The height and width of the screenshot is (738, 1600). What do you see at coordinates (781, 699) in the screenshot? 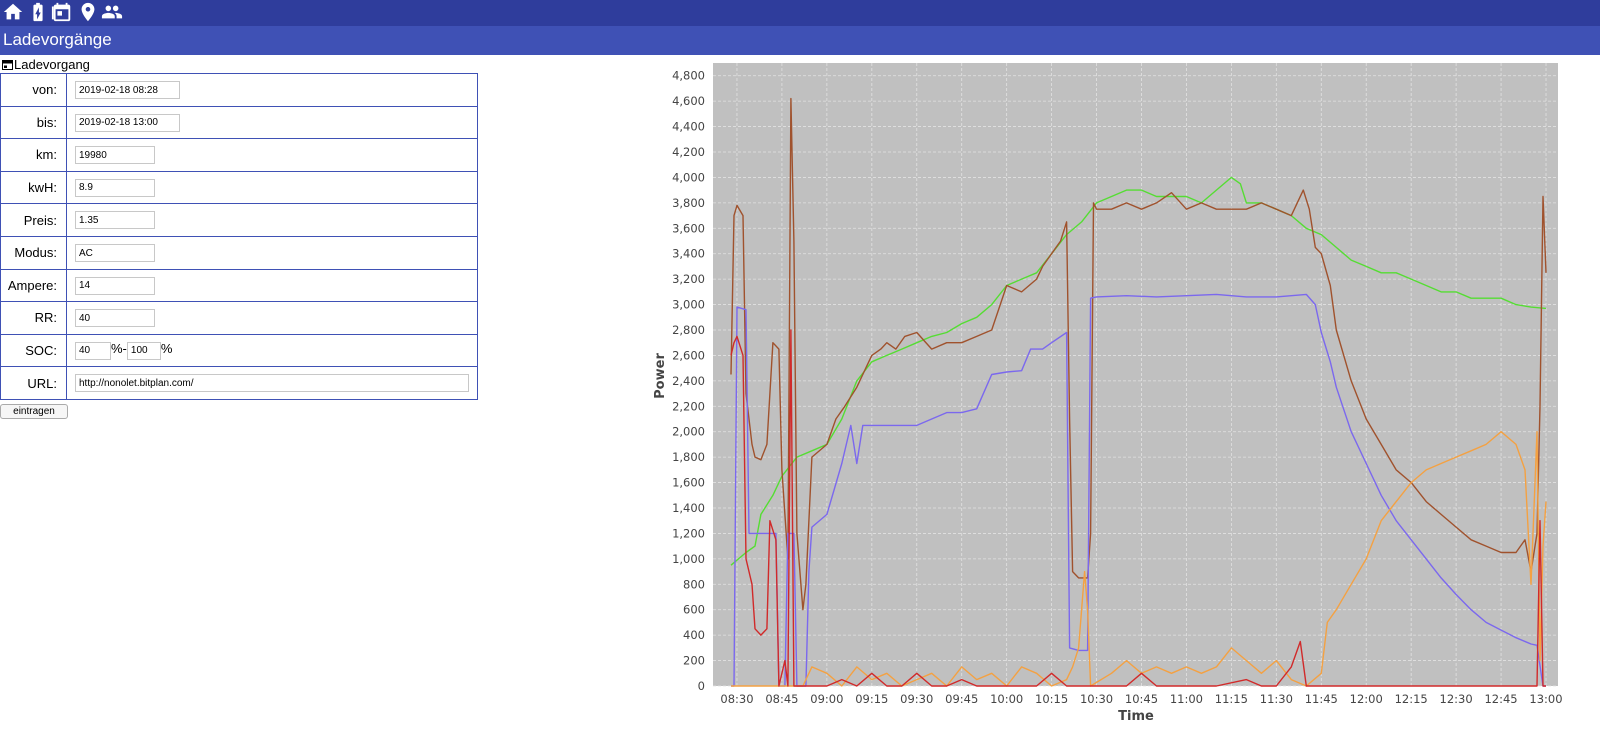
I see `x-tick-label: 08:45` at bounding box center [781, 699].